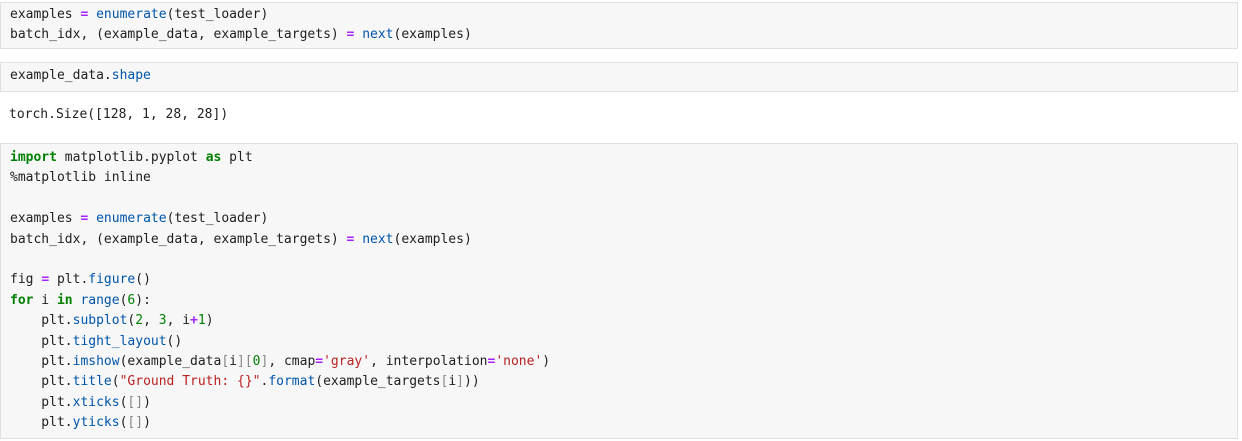 This screenshot has width=1242, height=441. Describe the element at coordinates (80, 178) in the screenshot. I see `code-token: %matplotlib inline` at that location.